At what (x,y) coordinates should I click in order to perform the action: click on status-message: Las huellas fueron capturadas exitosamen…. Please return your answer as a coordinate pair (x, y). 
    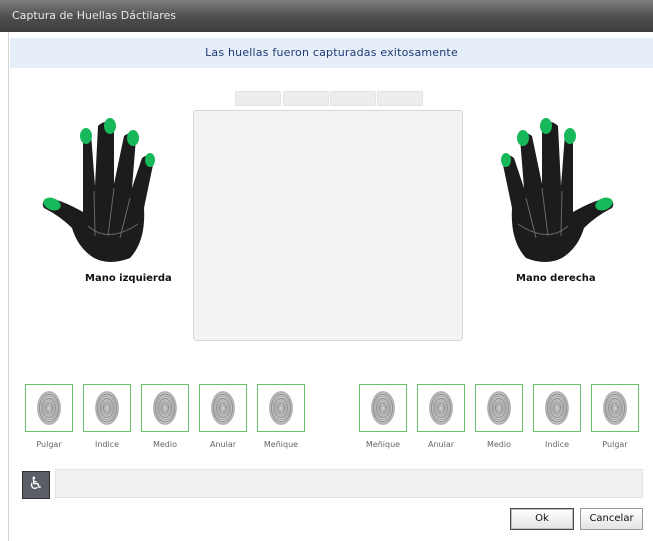
    Looking at the image, I should click on (331, 52).